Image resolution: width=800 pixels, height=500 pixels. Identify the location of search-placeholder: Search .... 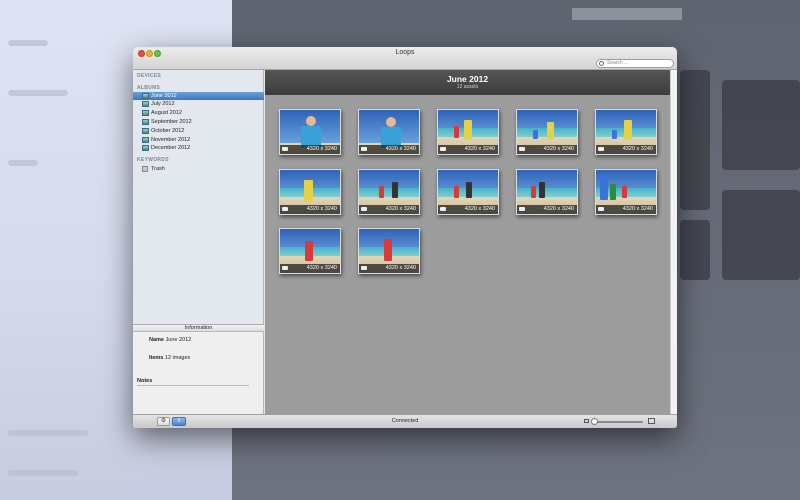
(618, 63).